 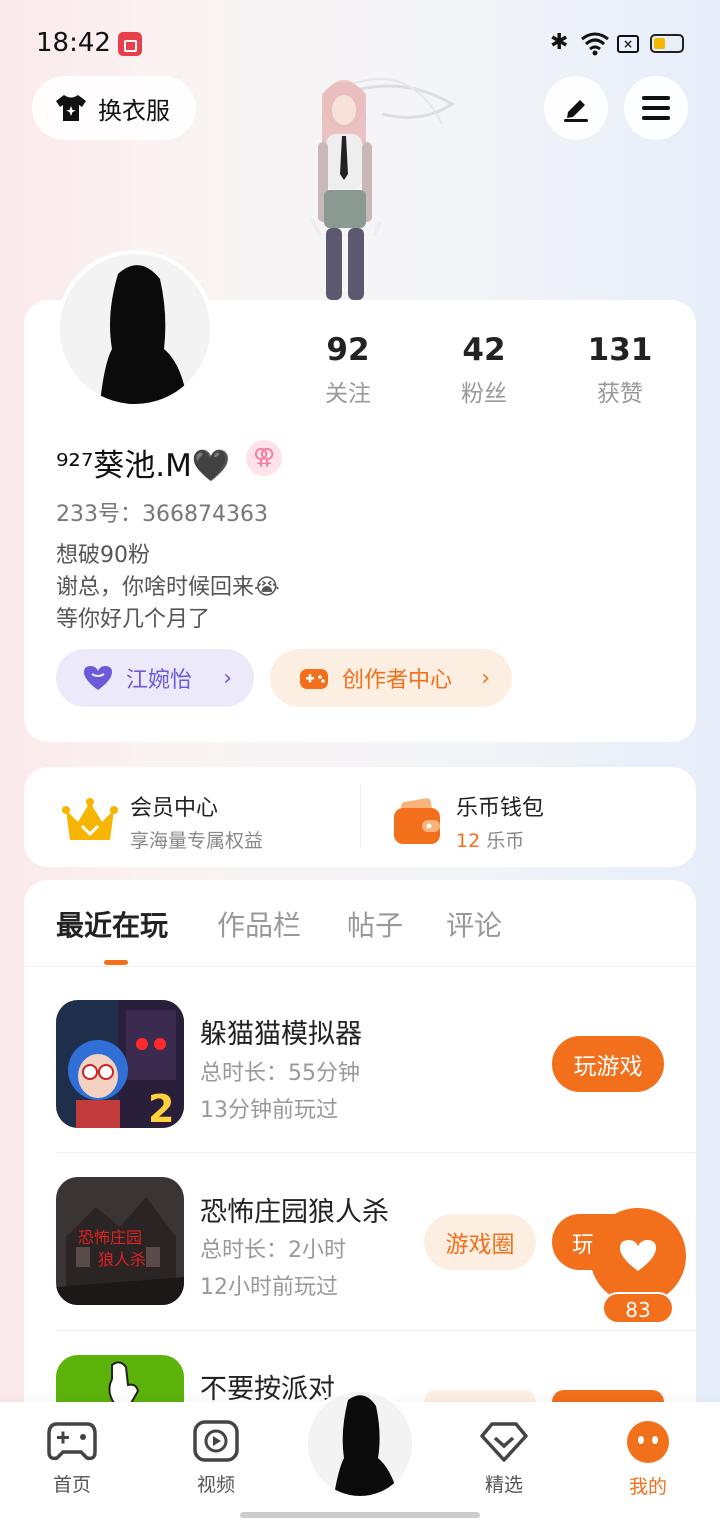 I want to click on play-icon, so click(x=216, y=1441).